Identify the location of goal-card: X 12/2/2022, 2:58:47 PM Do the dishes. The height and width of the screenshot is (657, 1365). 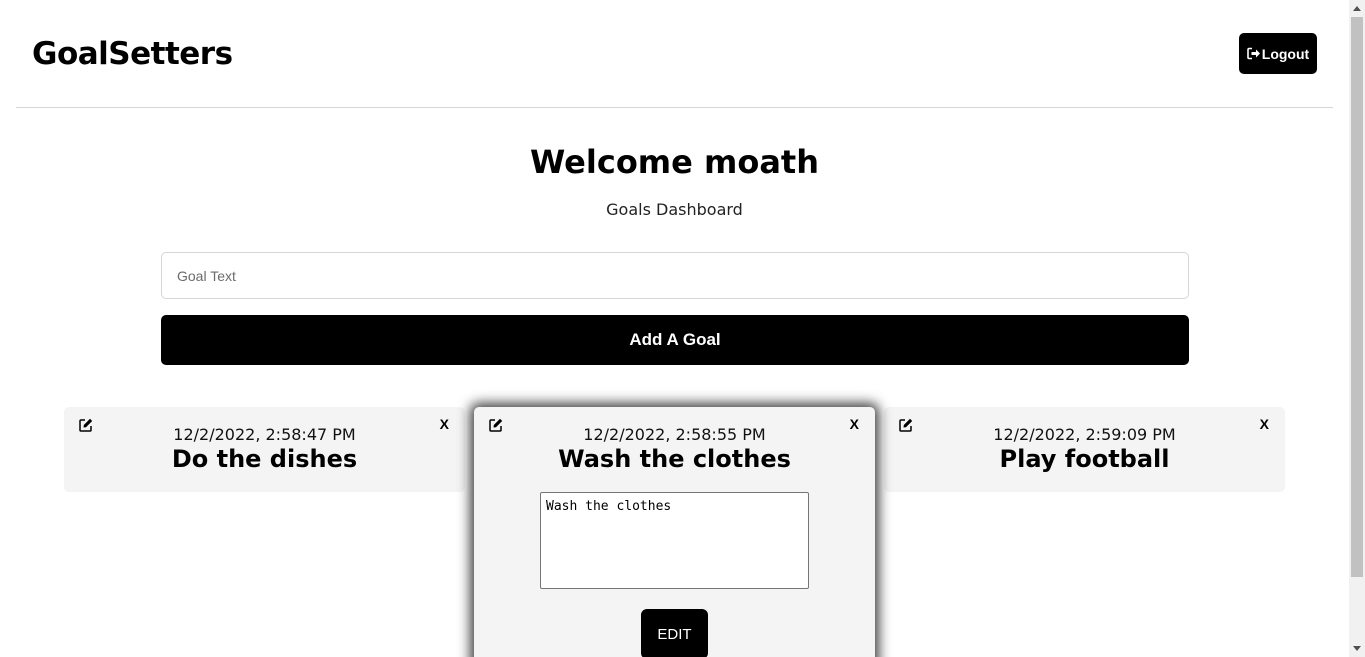
(264, 449).